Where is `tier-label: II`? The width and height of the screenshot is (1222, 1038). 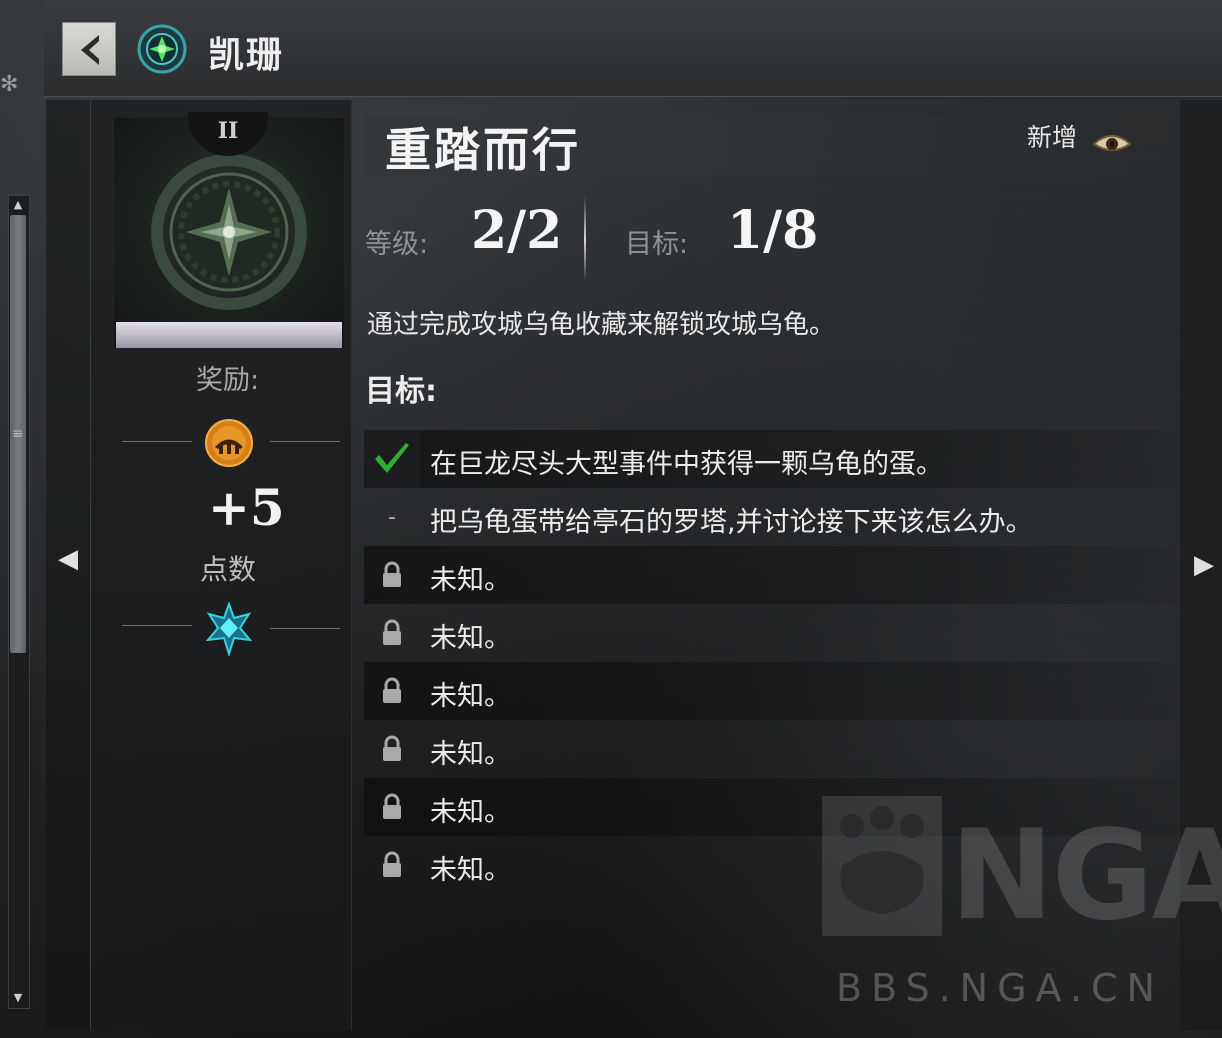
tier-label: II is located at coordinates (228, 131).